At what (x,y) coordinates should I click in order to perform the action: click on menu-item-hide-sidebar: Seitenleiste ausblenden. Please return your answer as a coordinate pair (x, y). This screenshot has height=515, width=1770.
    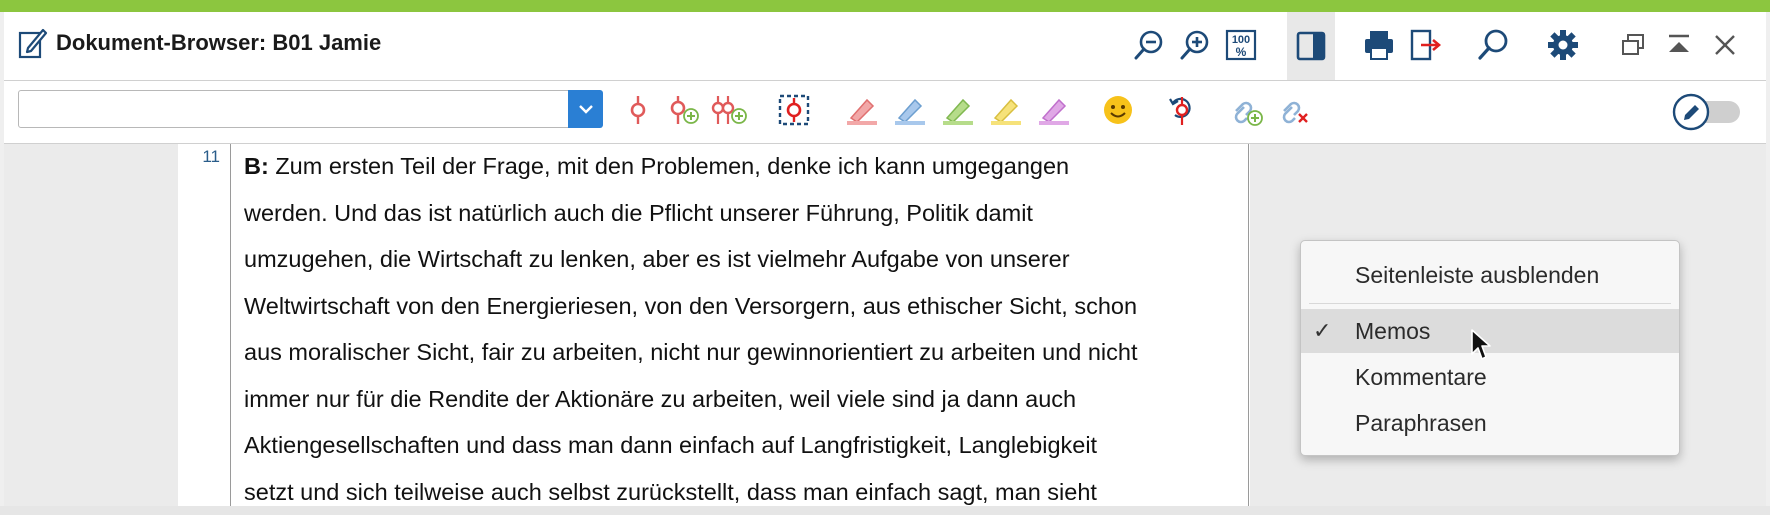
    Looking at the image, I should click on (1490, 275).